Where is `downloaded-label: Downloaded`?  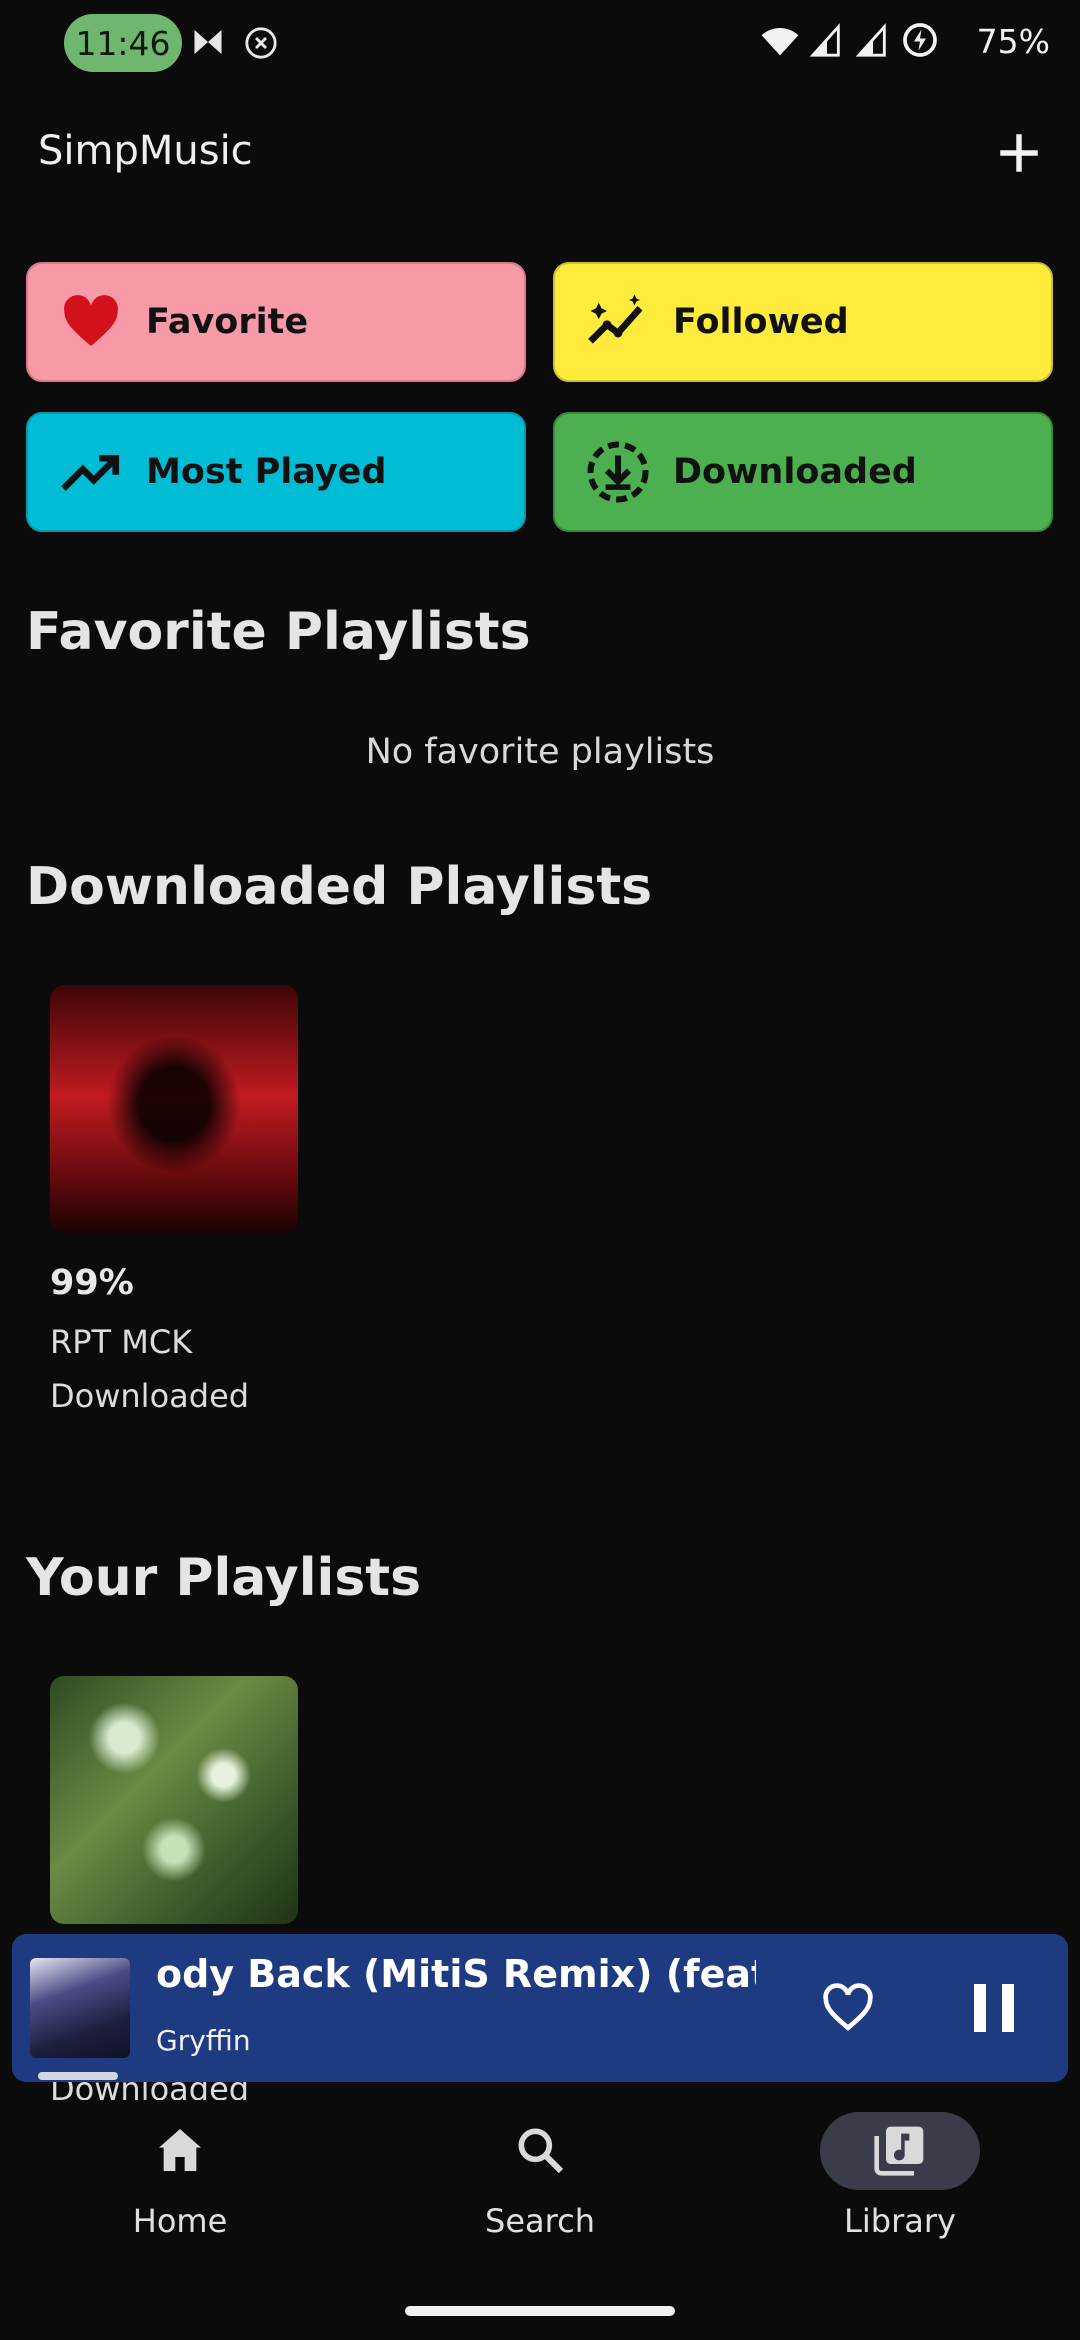 downloaded-label: Downloaded is located at coordinates (795, 472).